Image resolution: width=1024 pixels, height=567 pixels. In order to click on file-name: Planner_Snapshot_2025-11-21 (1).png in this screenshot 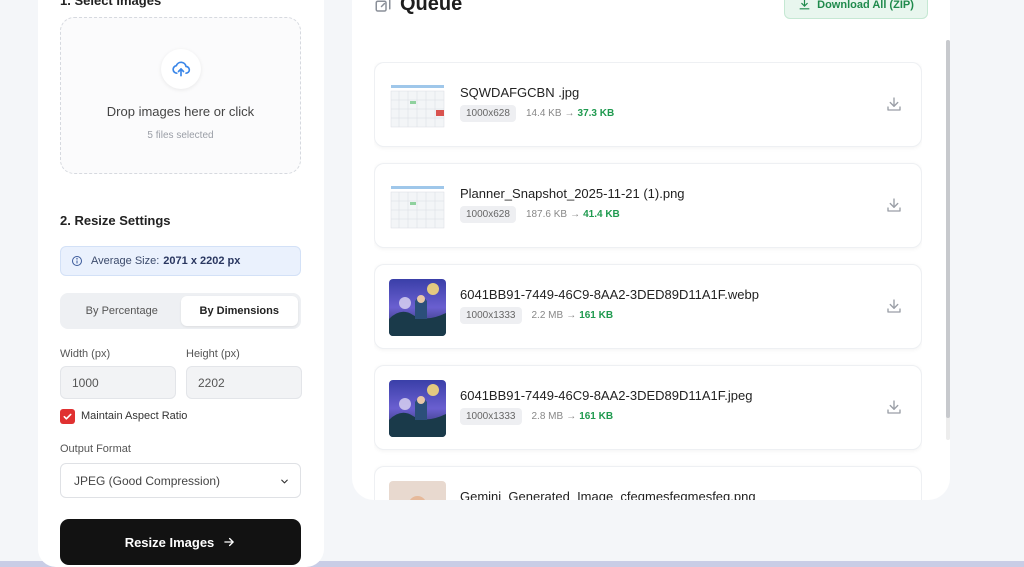, I will do `click(572, 193)`.